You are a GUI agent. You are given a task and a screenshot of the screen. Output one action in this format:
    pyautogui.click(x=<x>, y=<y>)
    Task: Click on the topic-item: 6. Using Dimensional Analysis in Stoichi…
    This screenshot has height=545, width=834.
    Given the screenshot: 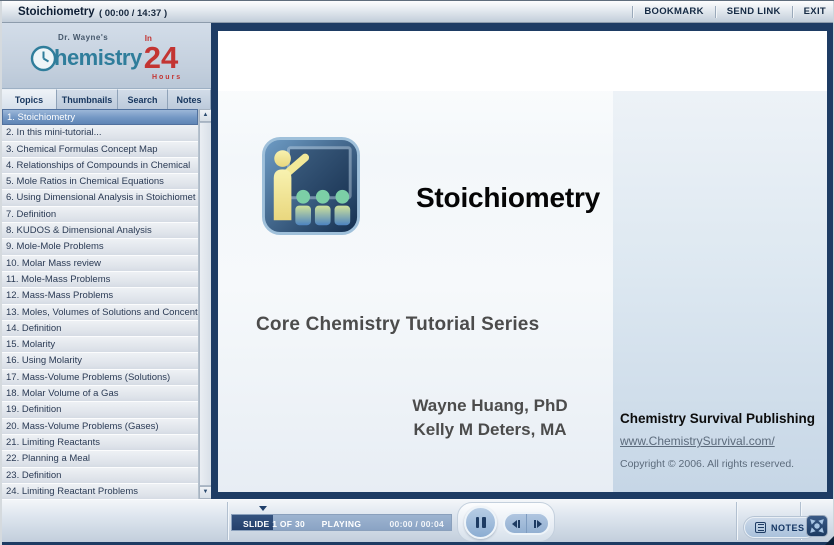 What is the action you would take?
    pyautogui.click(x=100, y=198)
    